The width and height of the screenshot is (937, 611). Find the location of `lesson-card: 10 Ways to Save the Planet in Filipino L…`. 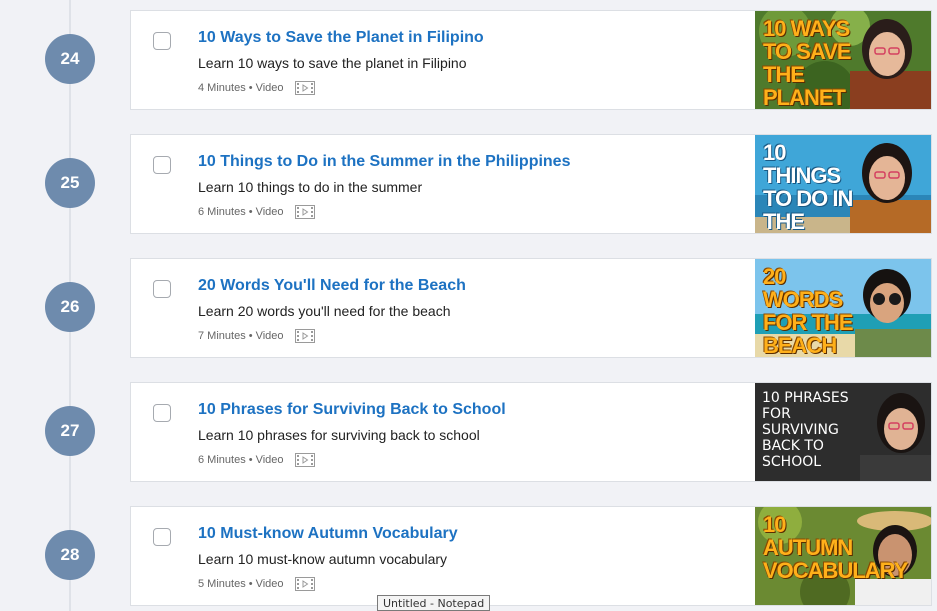

lesson-card: 10 Ways to Save the Planet in Filipino L… is located at coordinates (531, 60).